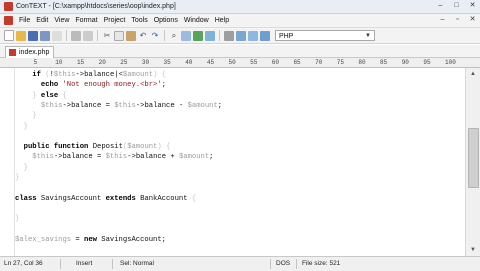 The height and width of the screenshot is (271, 480). What do you see at coordinates (23, 263) in the screenshot?
I see `cursor-position: Ln 27, Col 36` at bounding box center [23, 263].